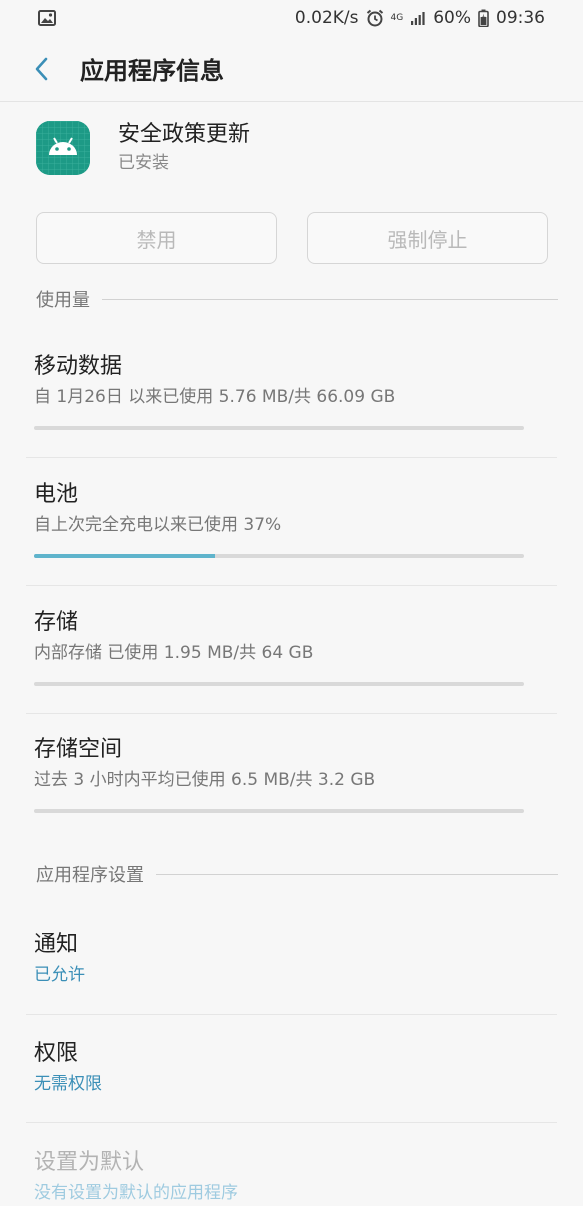 The width and height of the screenshot is (583, 1206). I want to click on network-type: 4G, so click(397, 17).